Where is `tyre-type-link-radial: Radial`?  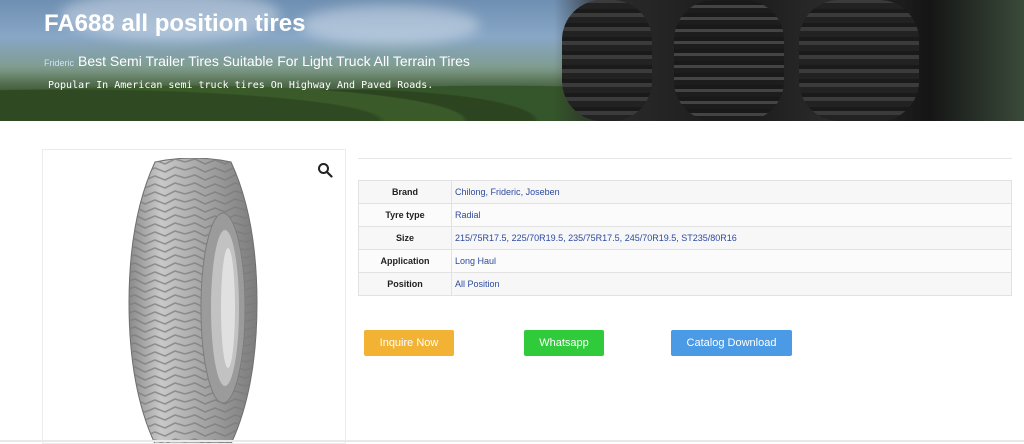
tyre-type-link-radial: Radial is located at coordinates (468, 215).